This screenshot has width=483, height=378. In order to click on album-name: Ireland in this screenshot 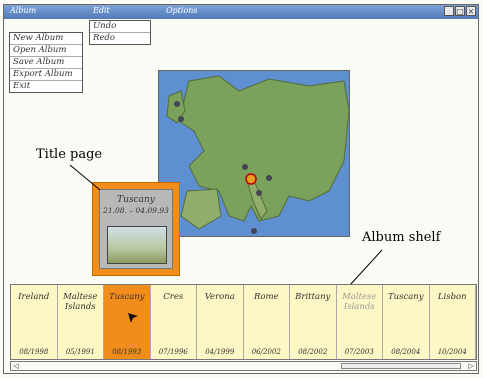, I will do `click(34, 297)`.